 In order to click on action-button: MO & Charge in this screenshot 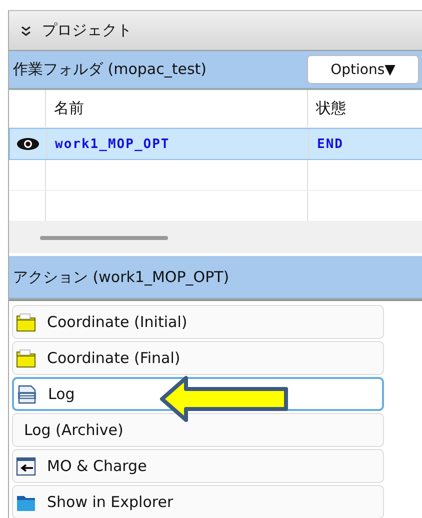, I will do `click(198, 466)`.